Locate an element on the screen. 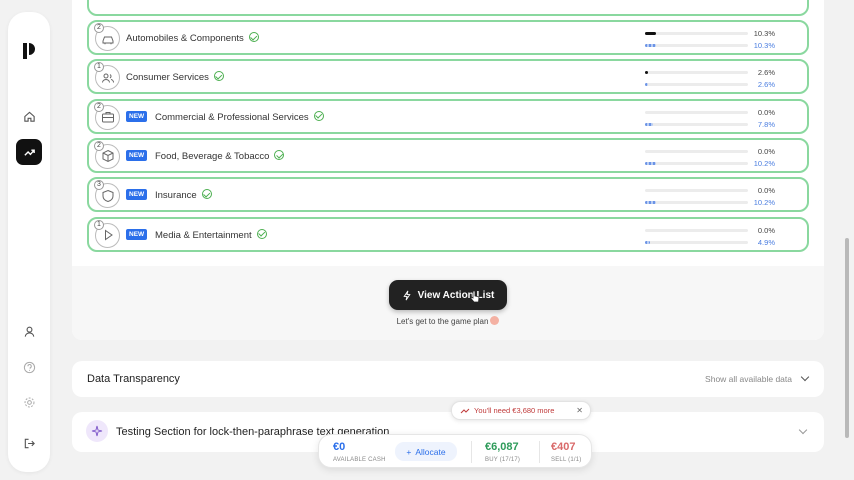 This screenshot has height=480, width=854. home-icon is located at coordinates (29, 116).